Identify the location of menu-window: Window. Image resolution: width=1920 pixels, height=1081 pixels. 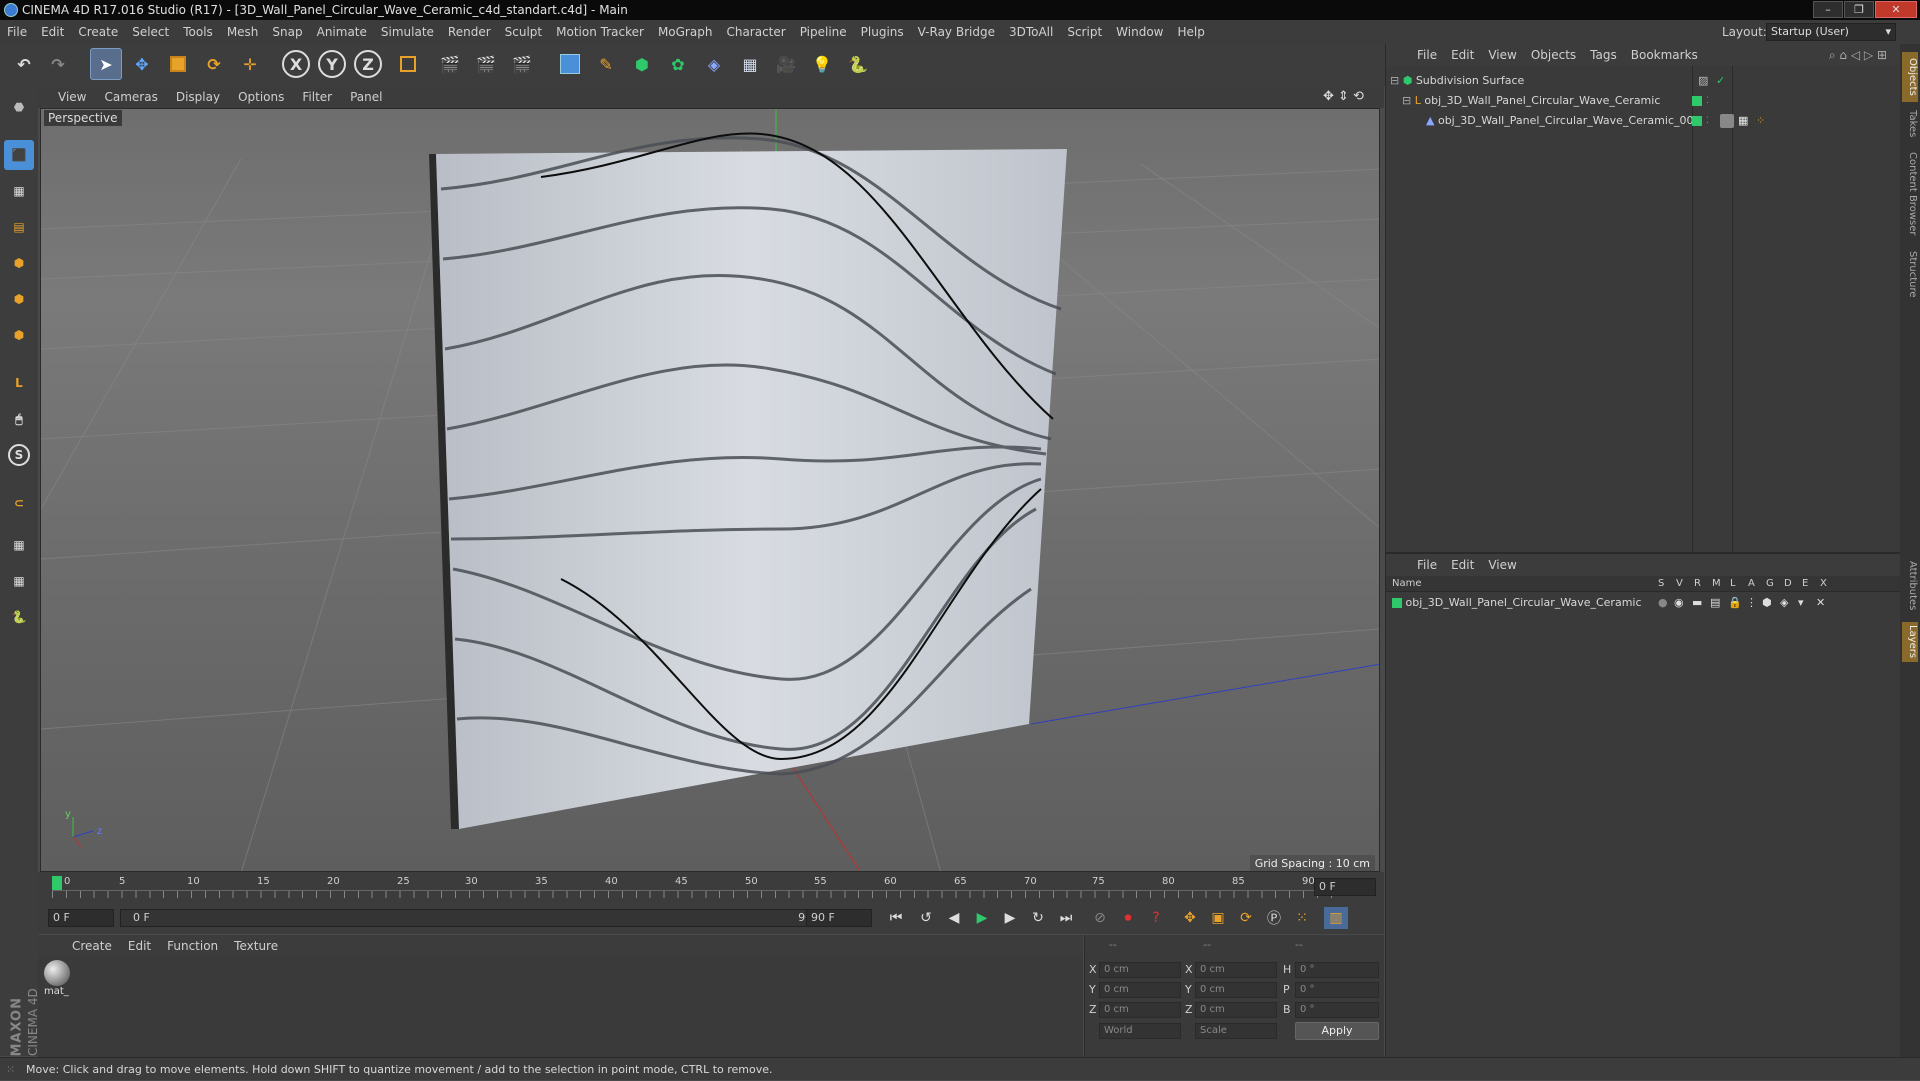
(1139, 32).